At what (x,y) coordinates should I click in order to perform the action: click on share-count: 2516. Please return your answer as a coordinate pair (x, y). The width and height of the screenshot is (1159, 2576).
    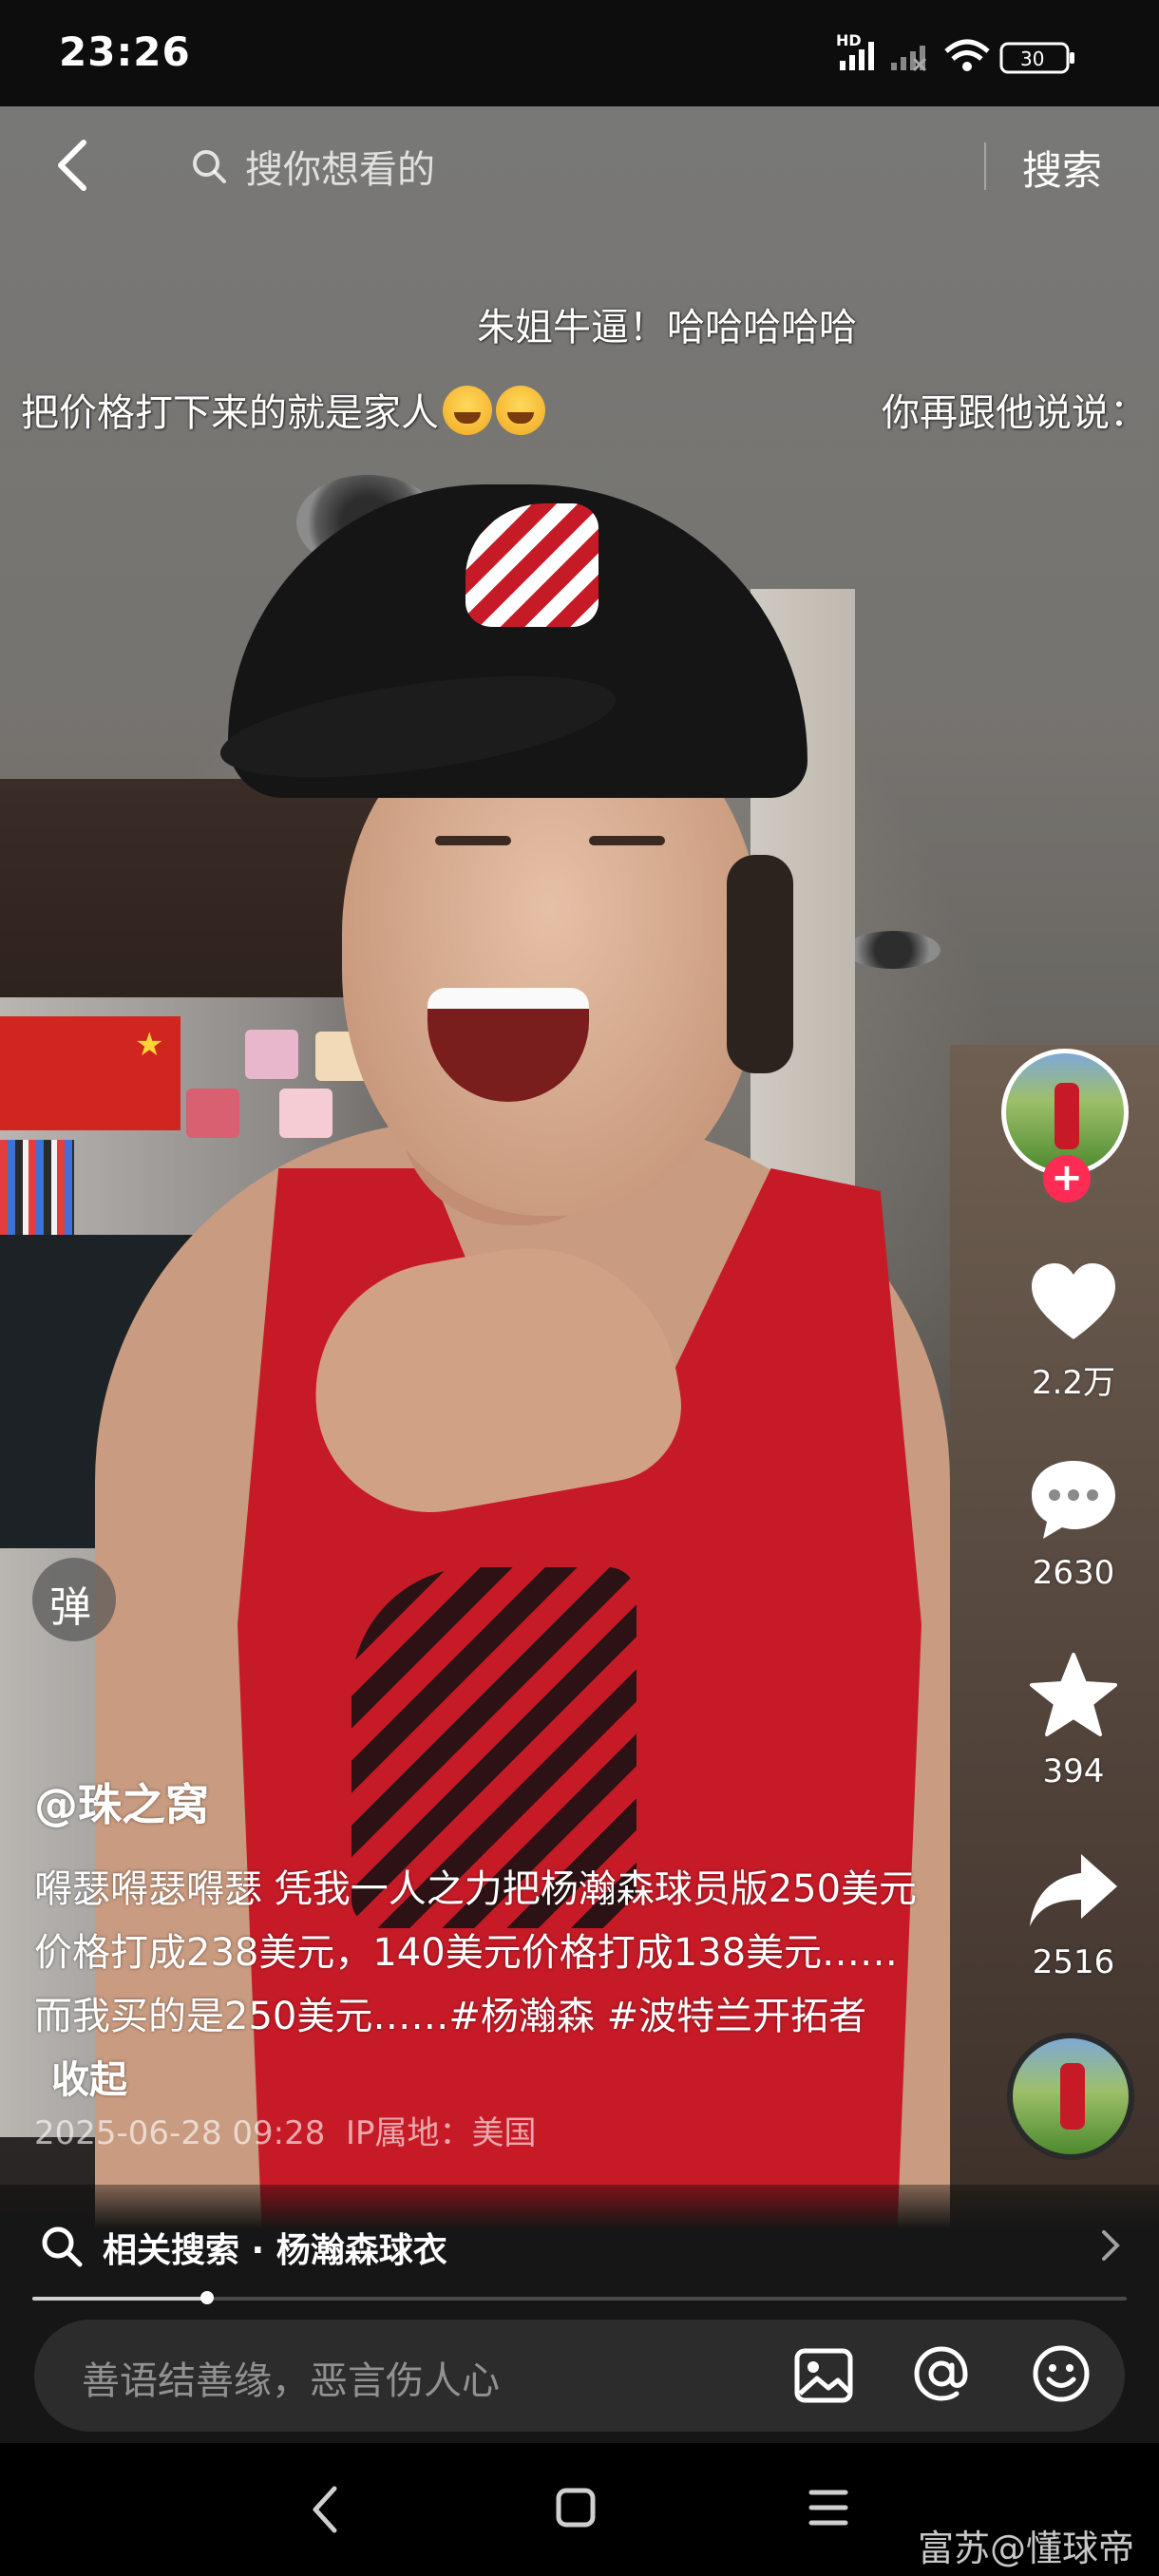
    Looking at the image, I should click on (1073, 1962).